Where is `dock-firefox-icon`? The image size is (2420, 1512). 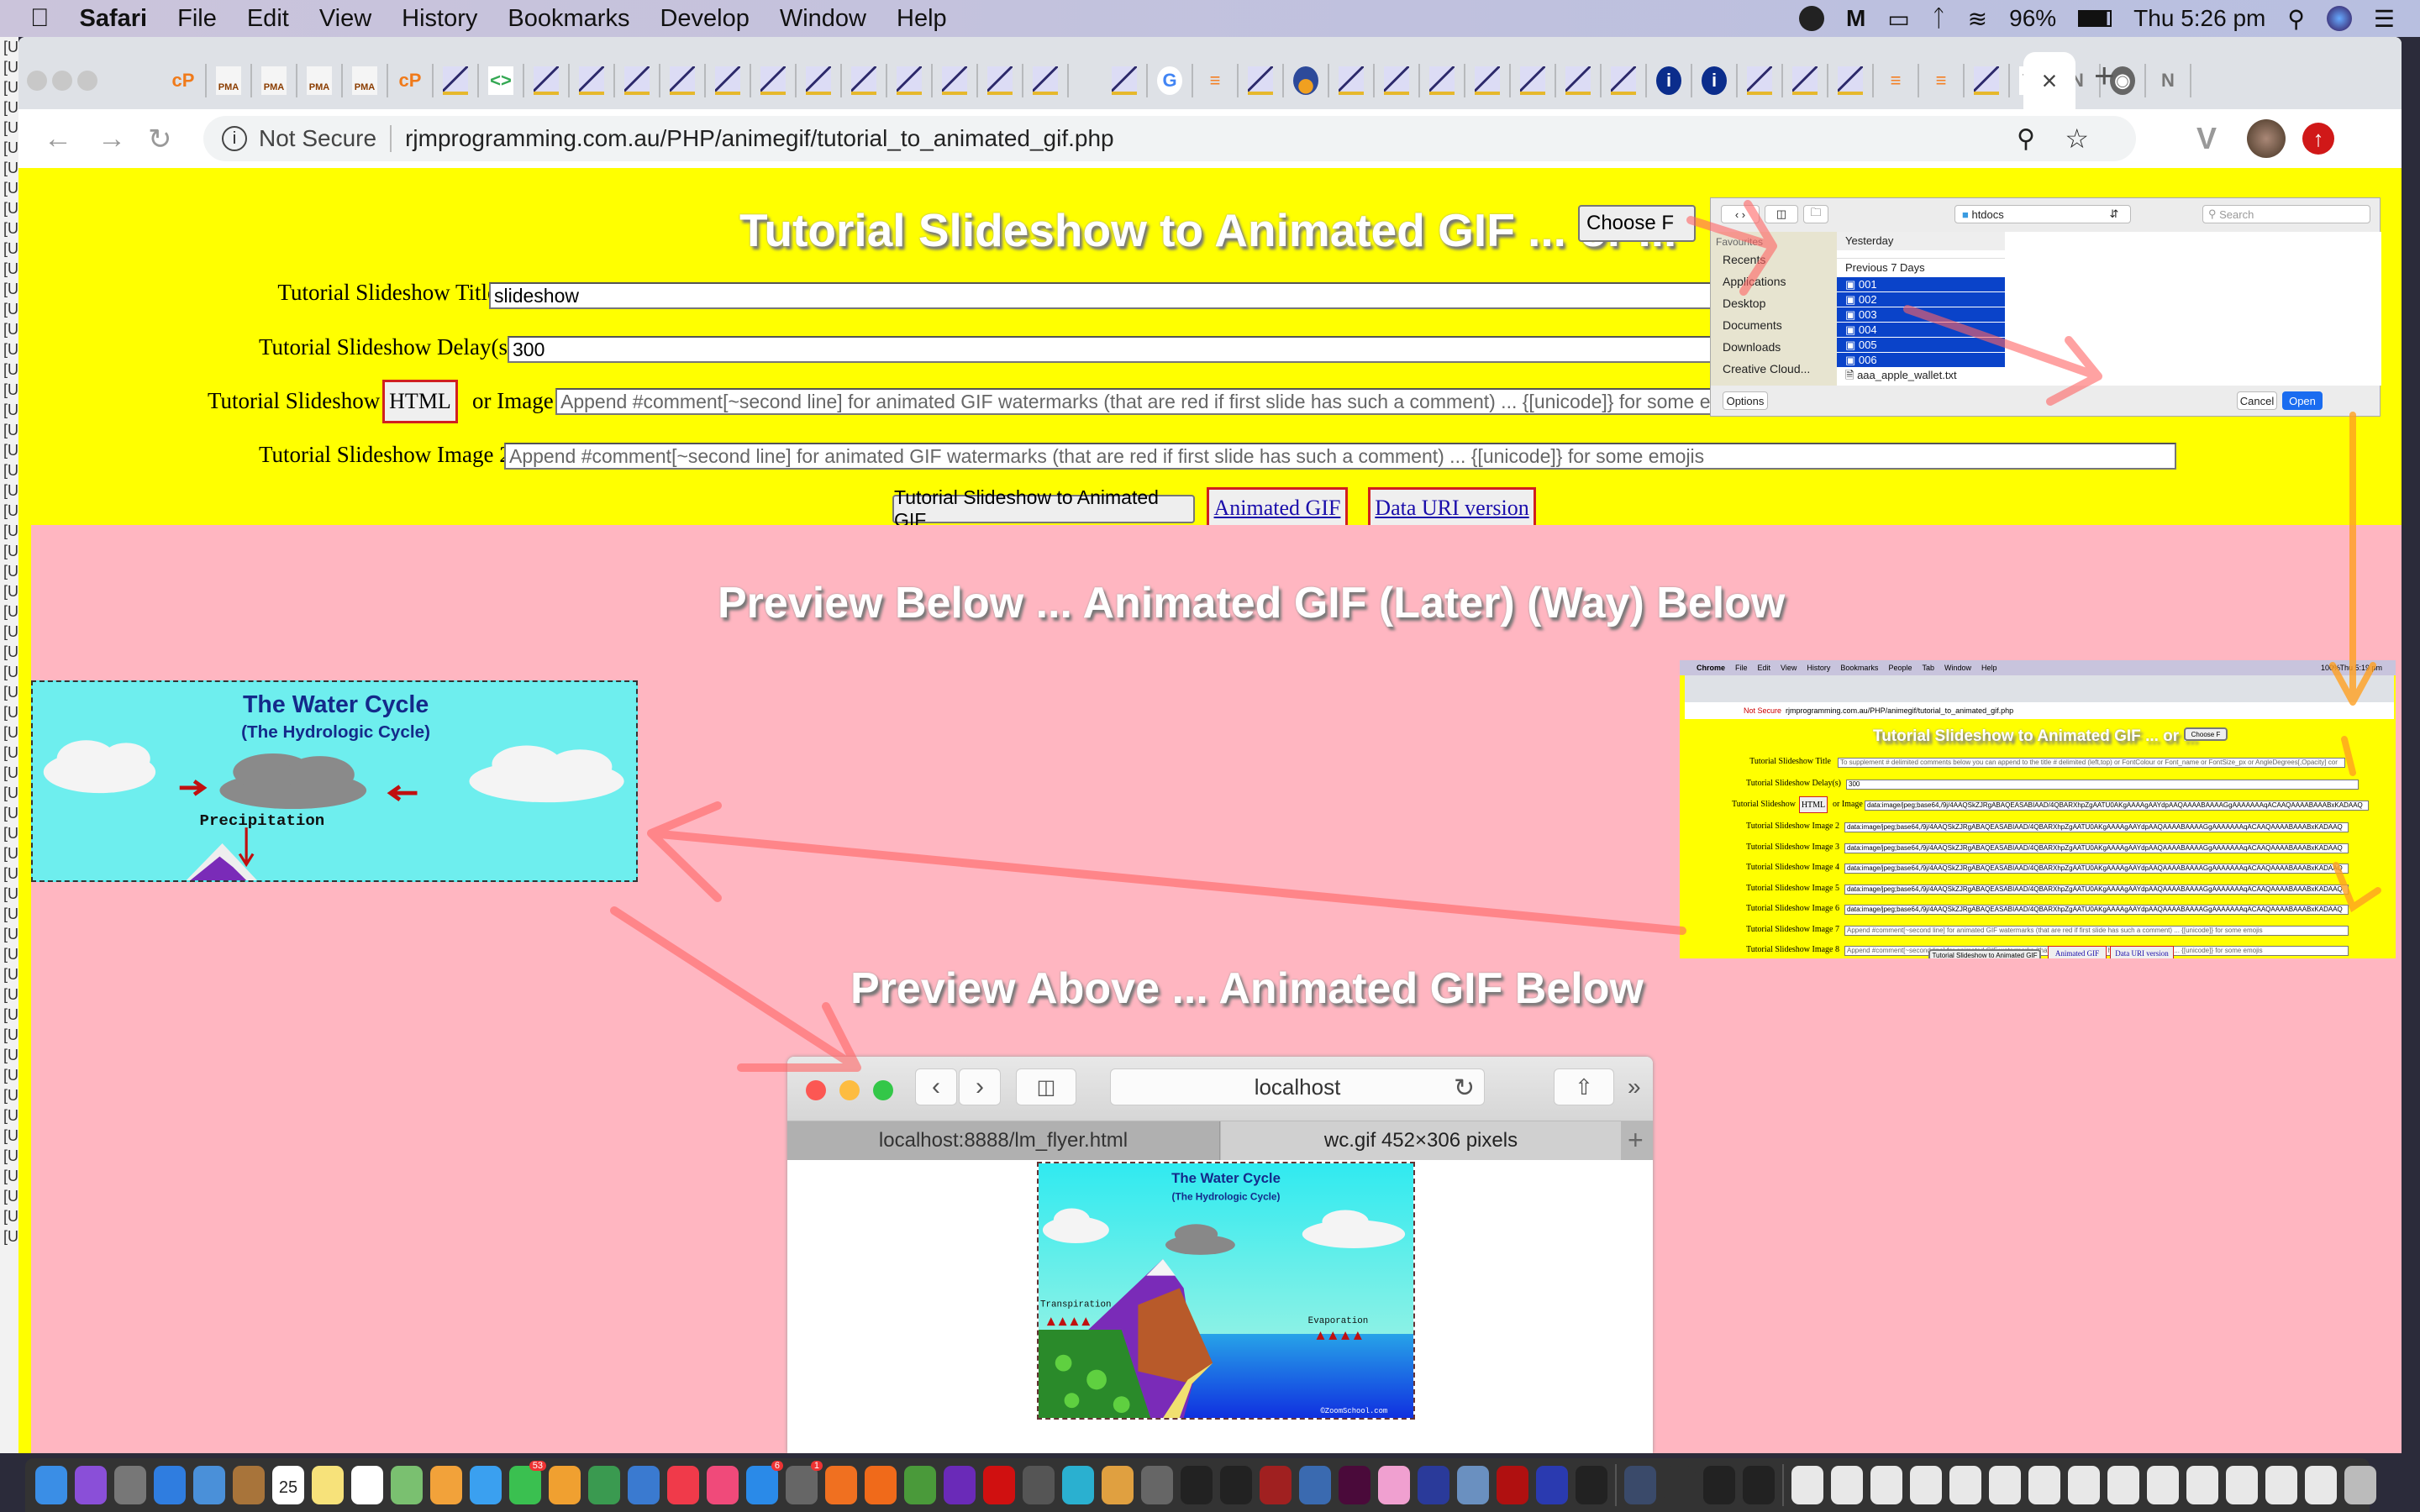 dock-firefox-icon is located at coordinates (881, 1485).